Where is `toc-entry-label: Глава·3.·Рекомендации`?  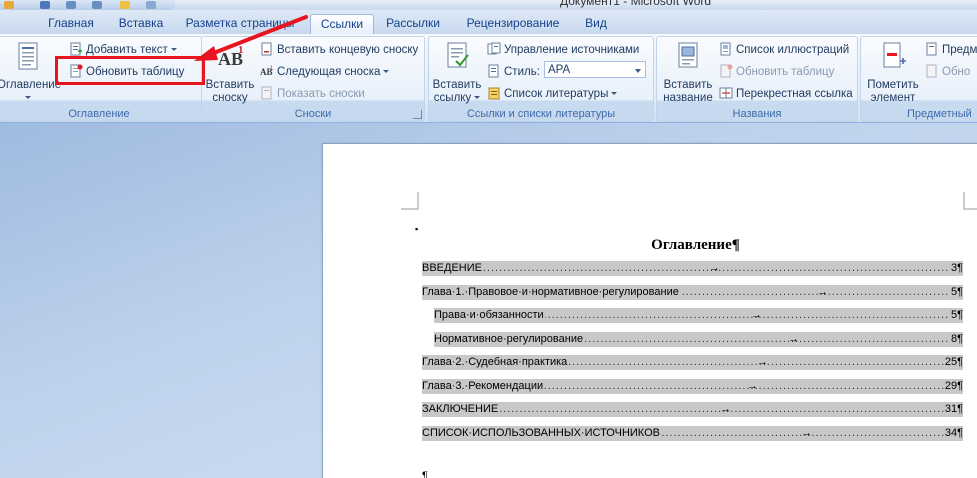
toc-entry-label: Глава·3.·Рекомендации is located at coordinates (483, 386).